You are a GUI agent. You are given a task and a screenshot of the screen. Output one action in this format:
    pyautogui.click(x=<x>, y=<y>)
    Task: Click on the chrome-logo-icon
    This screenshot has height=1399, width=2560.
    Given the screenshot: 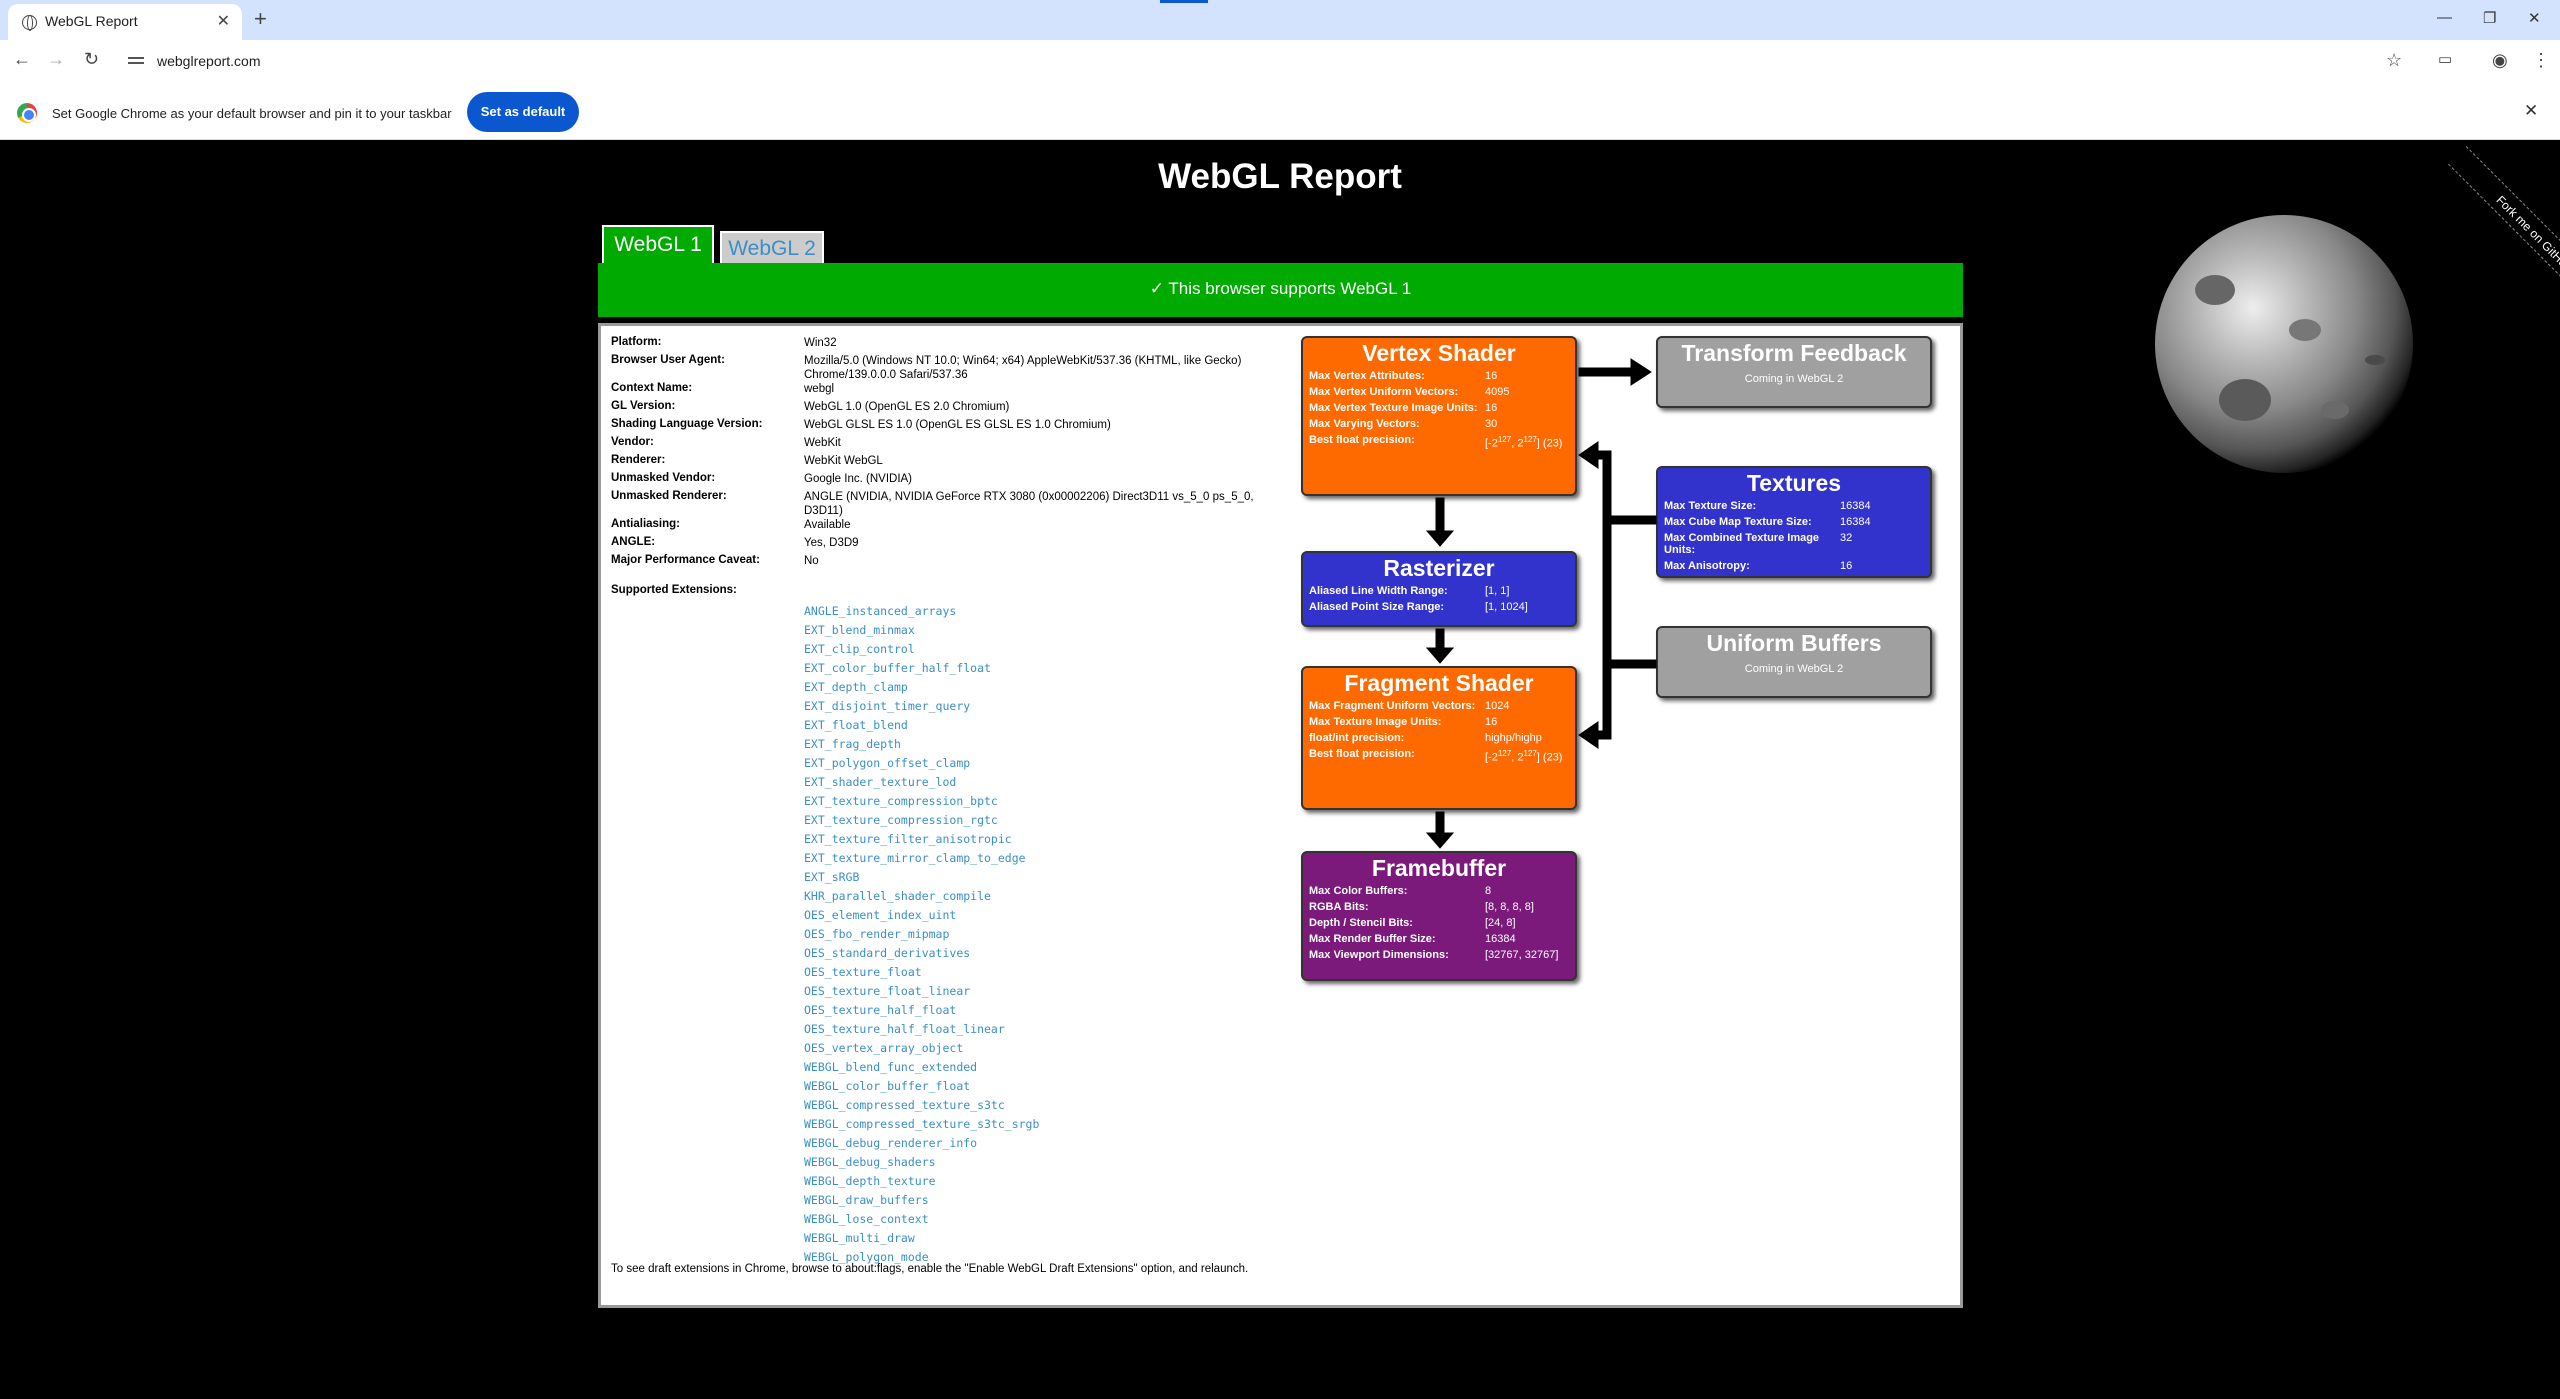 What is the action you would take?
    pyautogui.click(x=27, y=113)
    